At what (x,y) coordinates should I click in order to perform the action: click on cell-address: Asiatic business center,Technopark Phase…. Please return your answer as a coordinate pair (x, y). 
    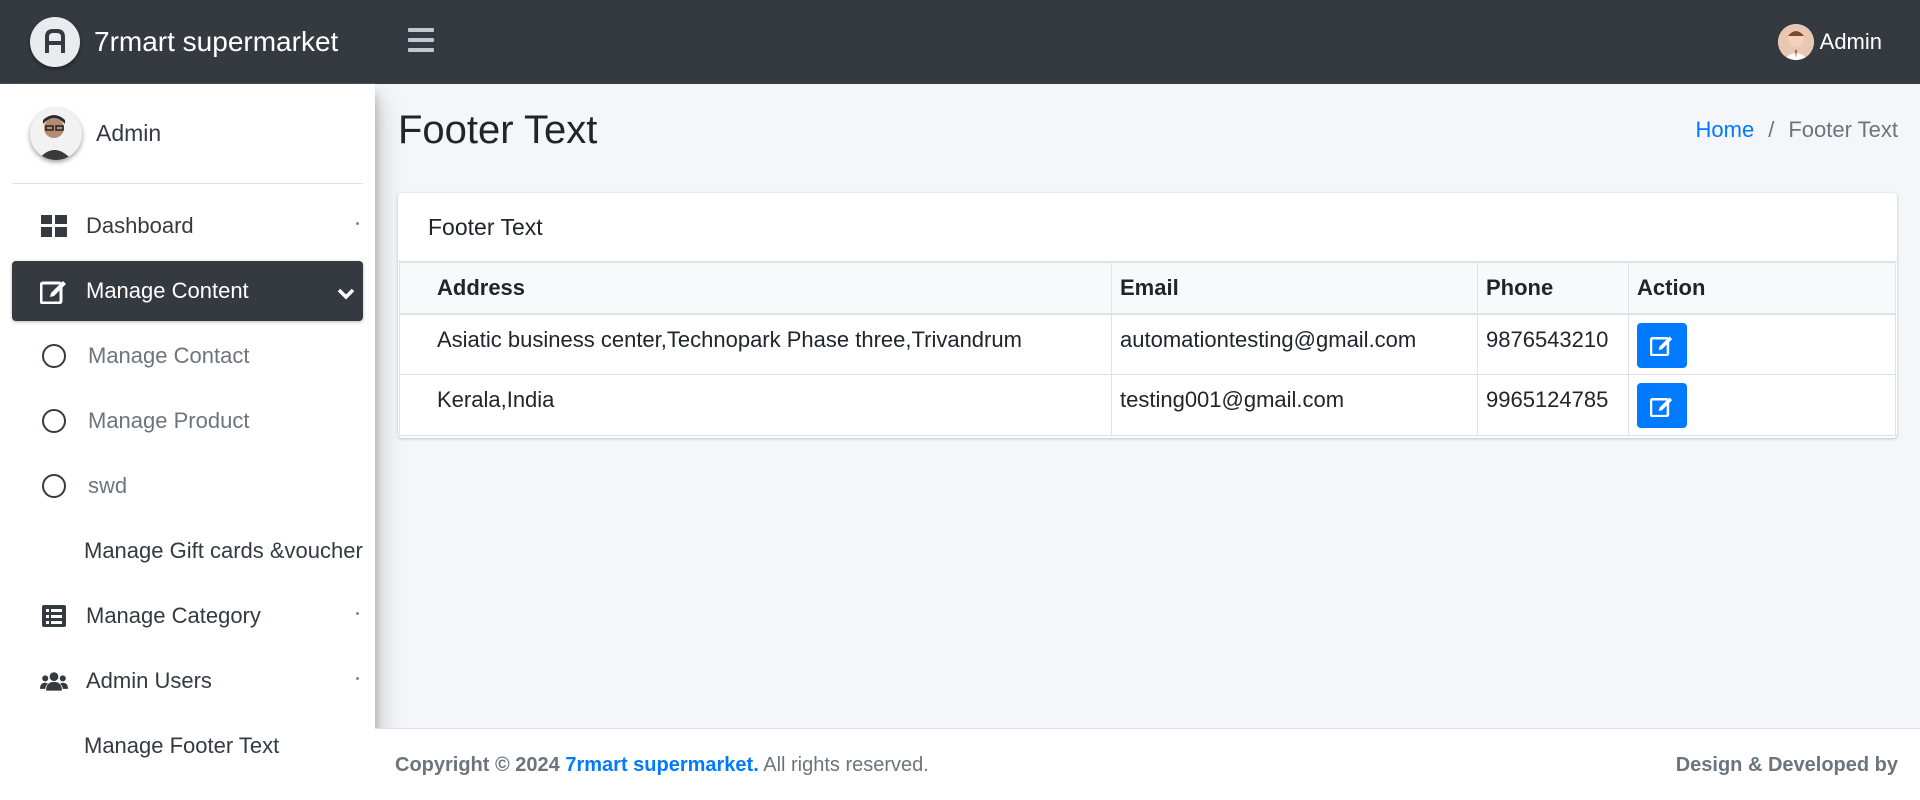
    Looking at the image, I should click on (755, 344).